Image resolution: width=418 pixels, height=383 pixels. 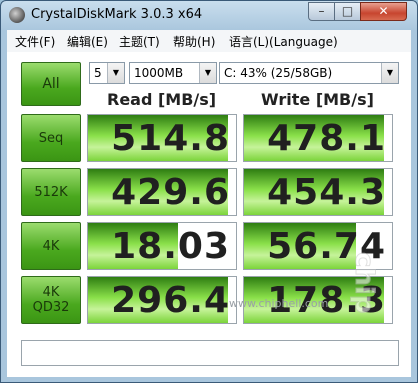 I want to click on drive-select: C: 43% (25/58GB) ▼, so click(x=309, y=73).